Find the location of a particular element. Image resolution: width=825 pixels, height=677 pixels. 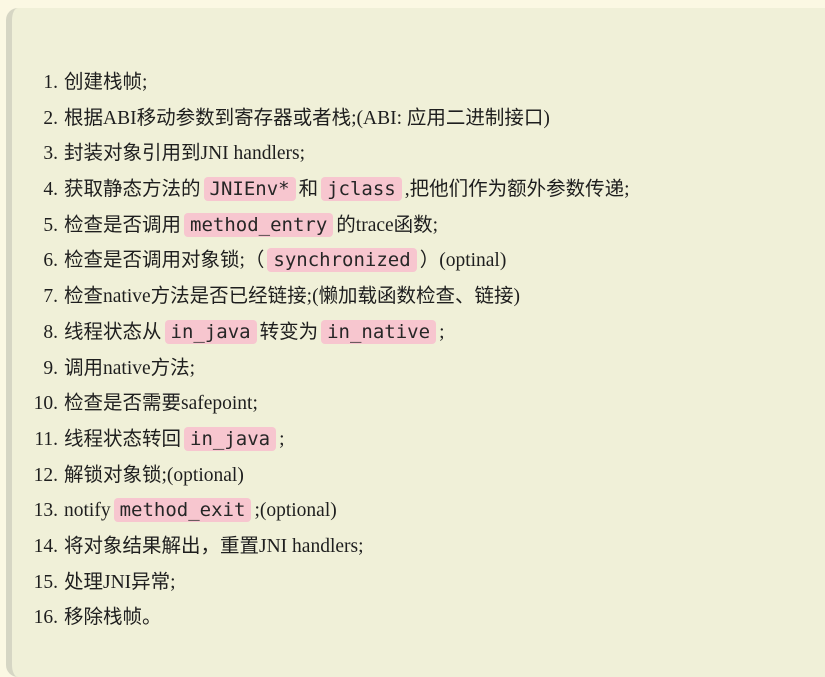

list-item-number: 16. is located at coordinates (45, 618).